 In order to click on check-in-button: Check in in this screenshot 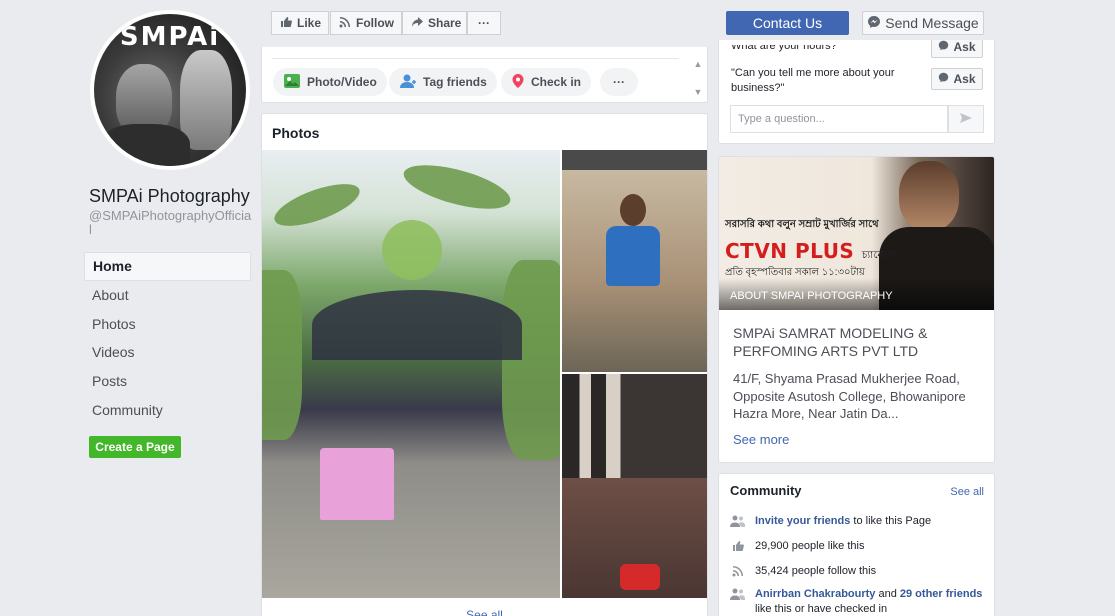, I will do `click(546, 82)`.